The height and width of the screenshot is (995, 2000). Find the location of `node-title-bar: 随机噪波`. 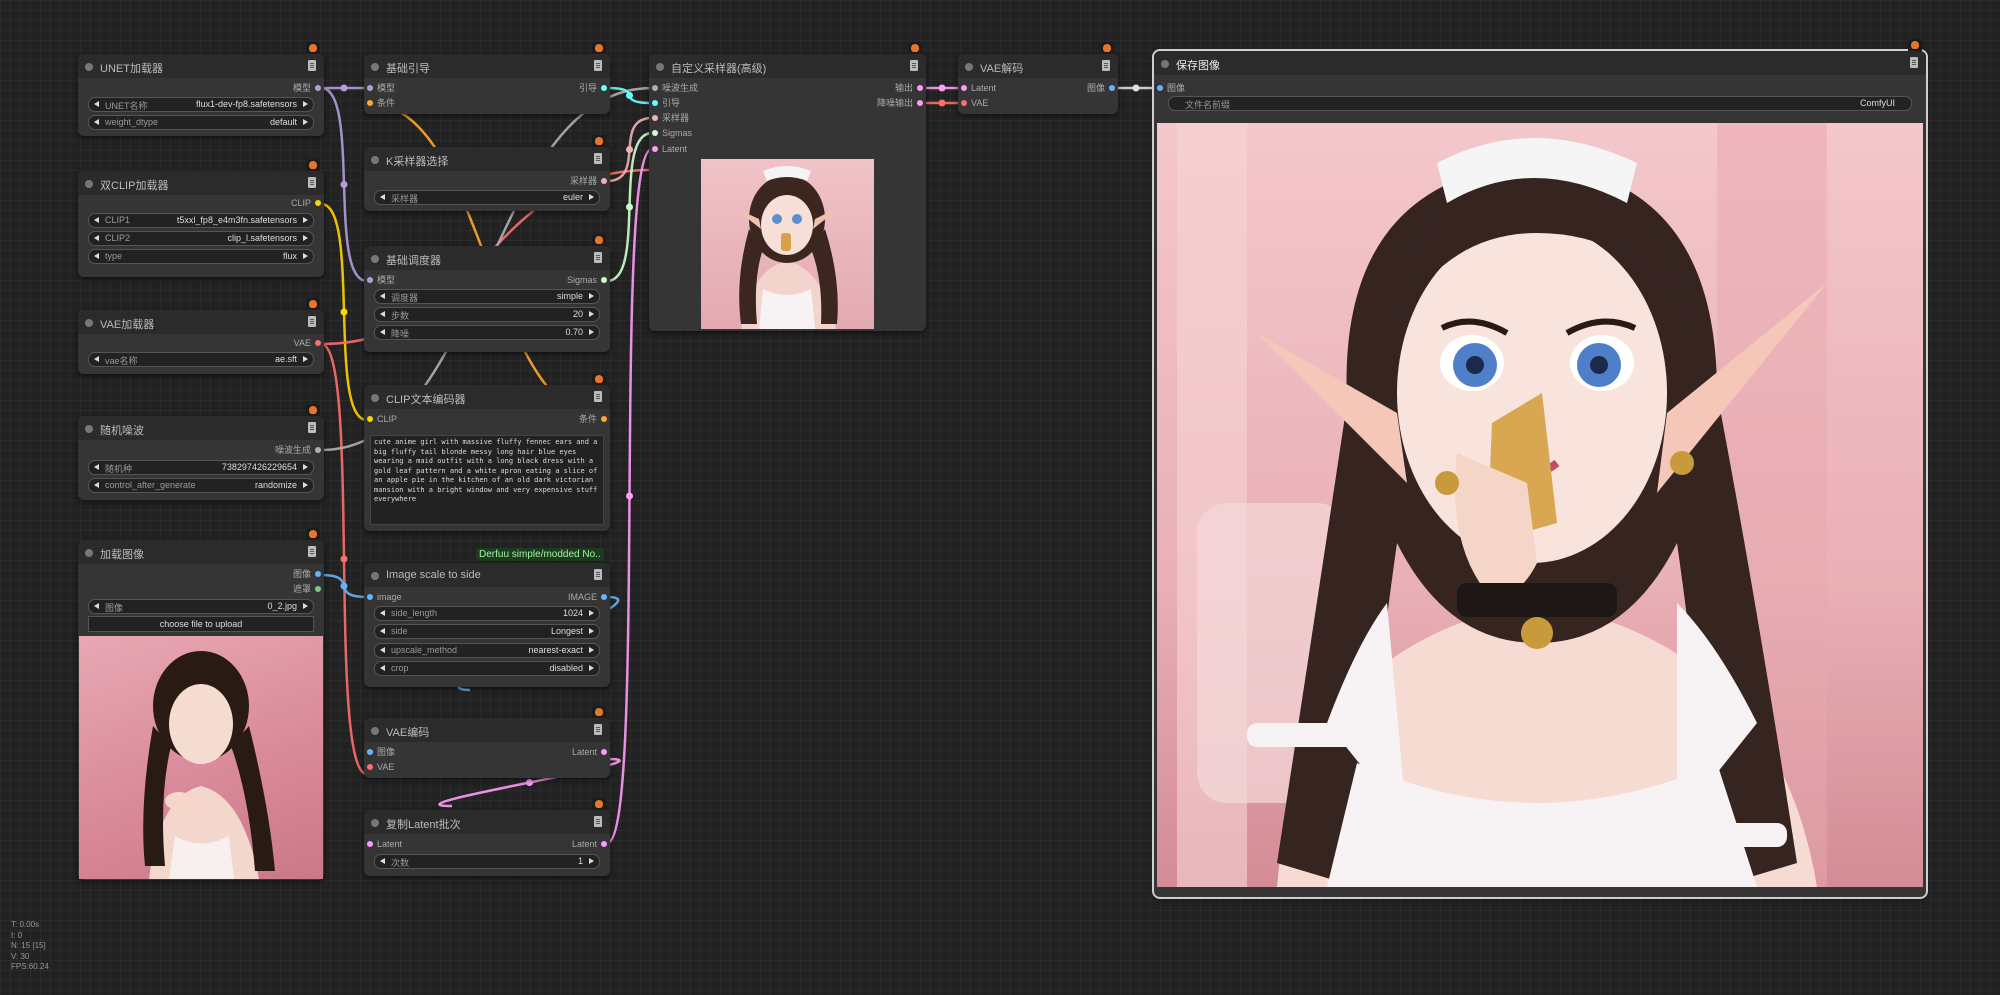

node-title-bar: 随机噪波 is located at coordinates (201, 428).